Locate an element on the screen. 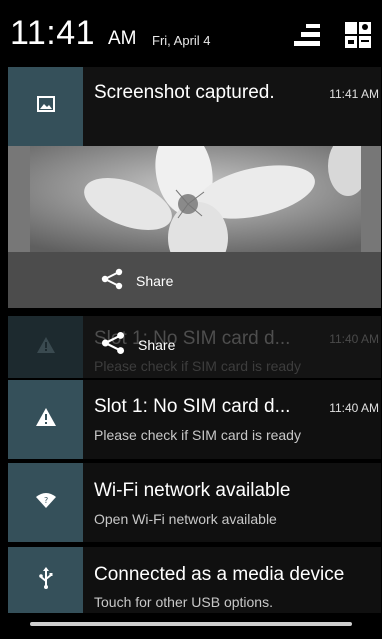 This screenshot has height=639, width=382. image-icon is located at coordinates (45, 106).